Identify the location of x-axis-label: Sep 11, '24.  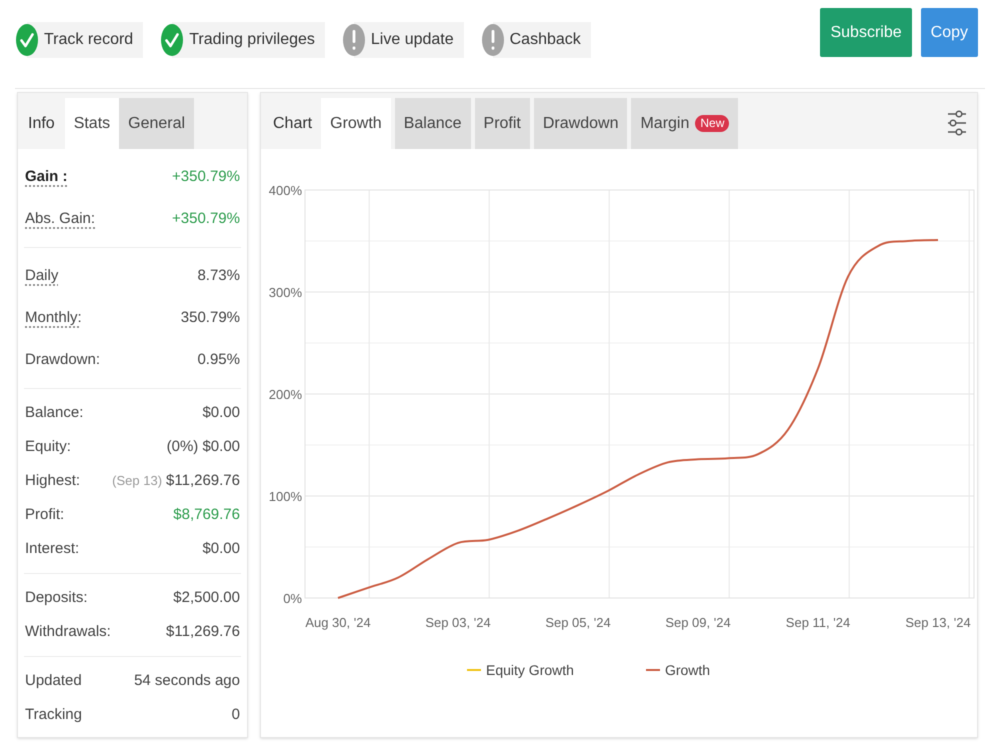
(818, 622).